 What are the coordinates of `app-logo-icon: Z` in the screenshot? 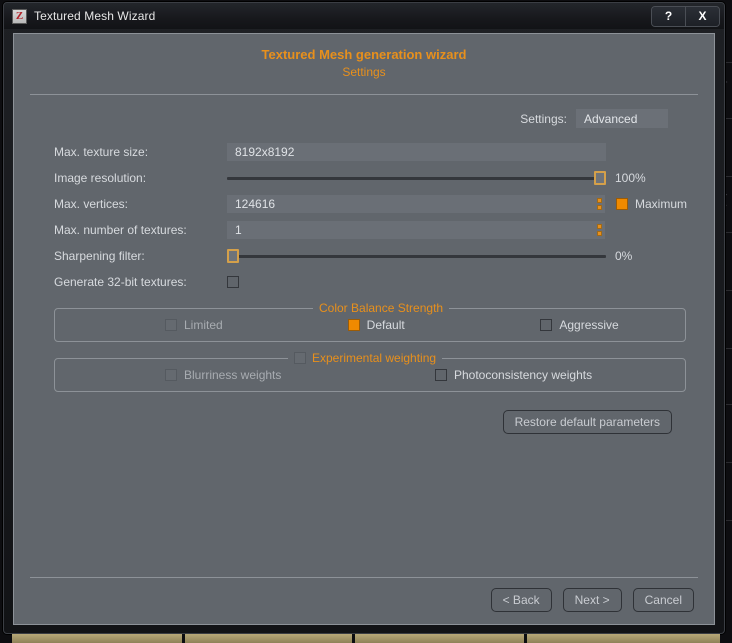 It's located at (19, 16).